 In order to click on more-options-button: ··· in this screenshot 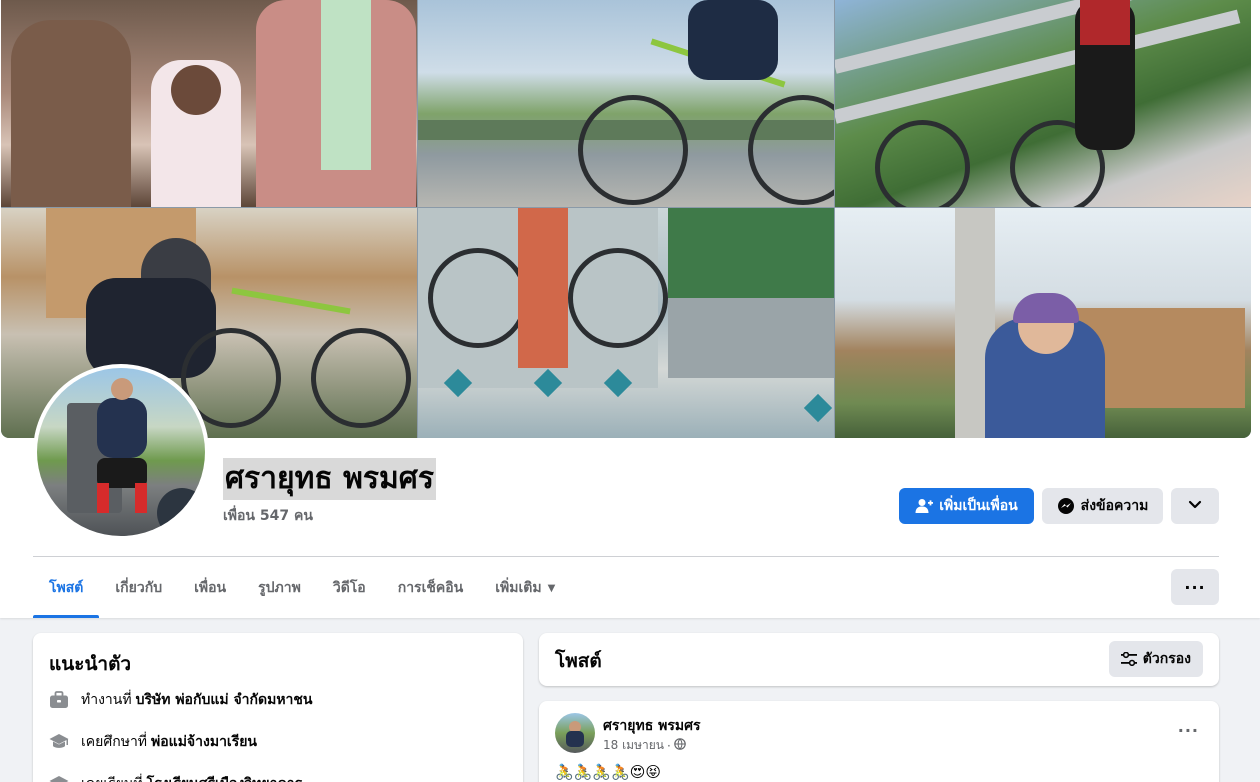, I will do `click(1195, 587)`.